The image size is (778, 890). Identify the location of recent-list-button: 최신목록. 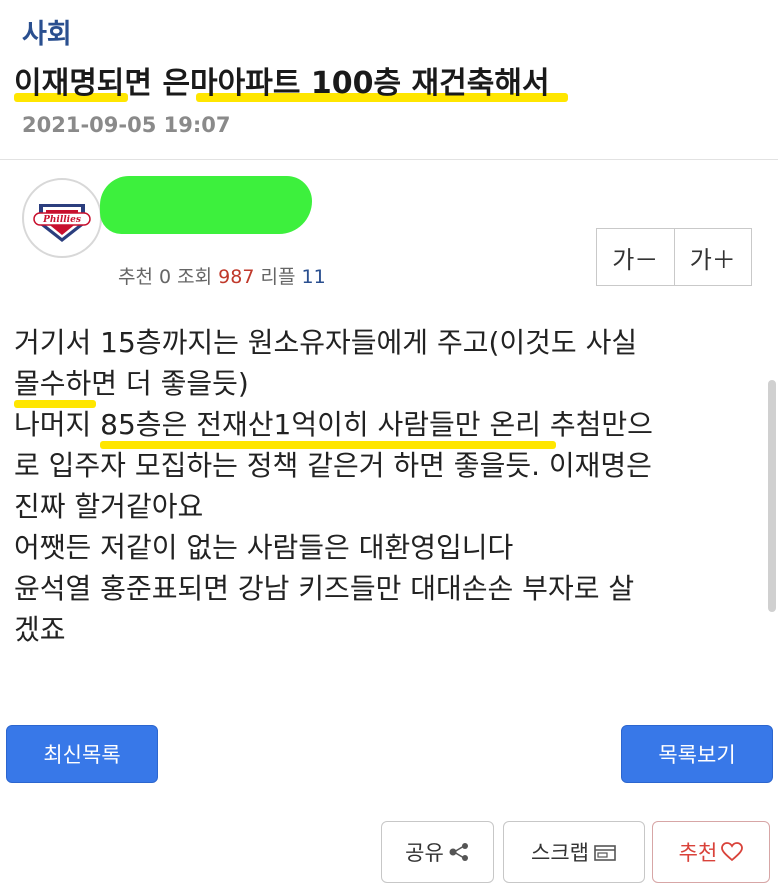
(82, 754).